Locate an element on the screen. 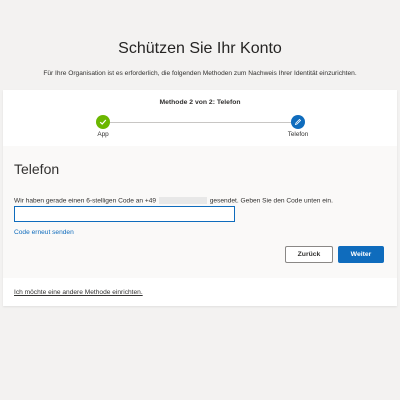 Image resolution: width=400 pixels, height=400 pixels. step-app: App is located at coordinates (103, 126).